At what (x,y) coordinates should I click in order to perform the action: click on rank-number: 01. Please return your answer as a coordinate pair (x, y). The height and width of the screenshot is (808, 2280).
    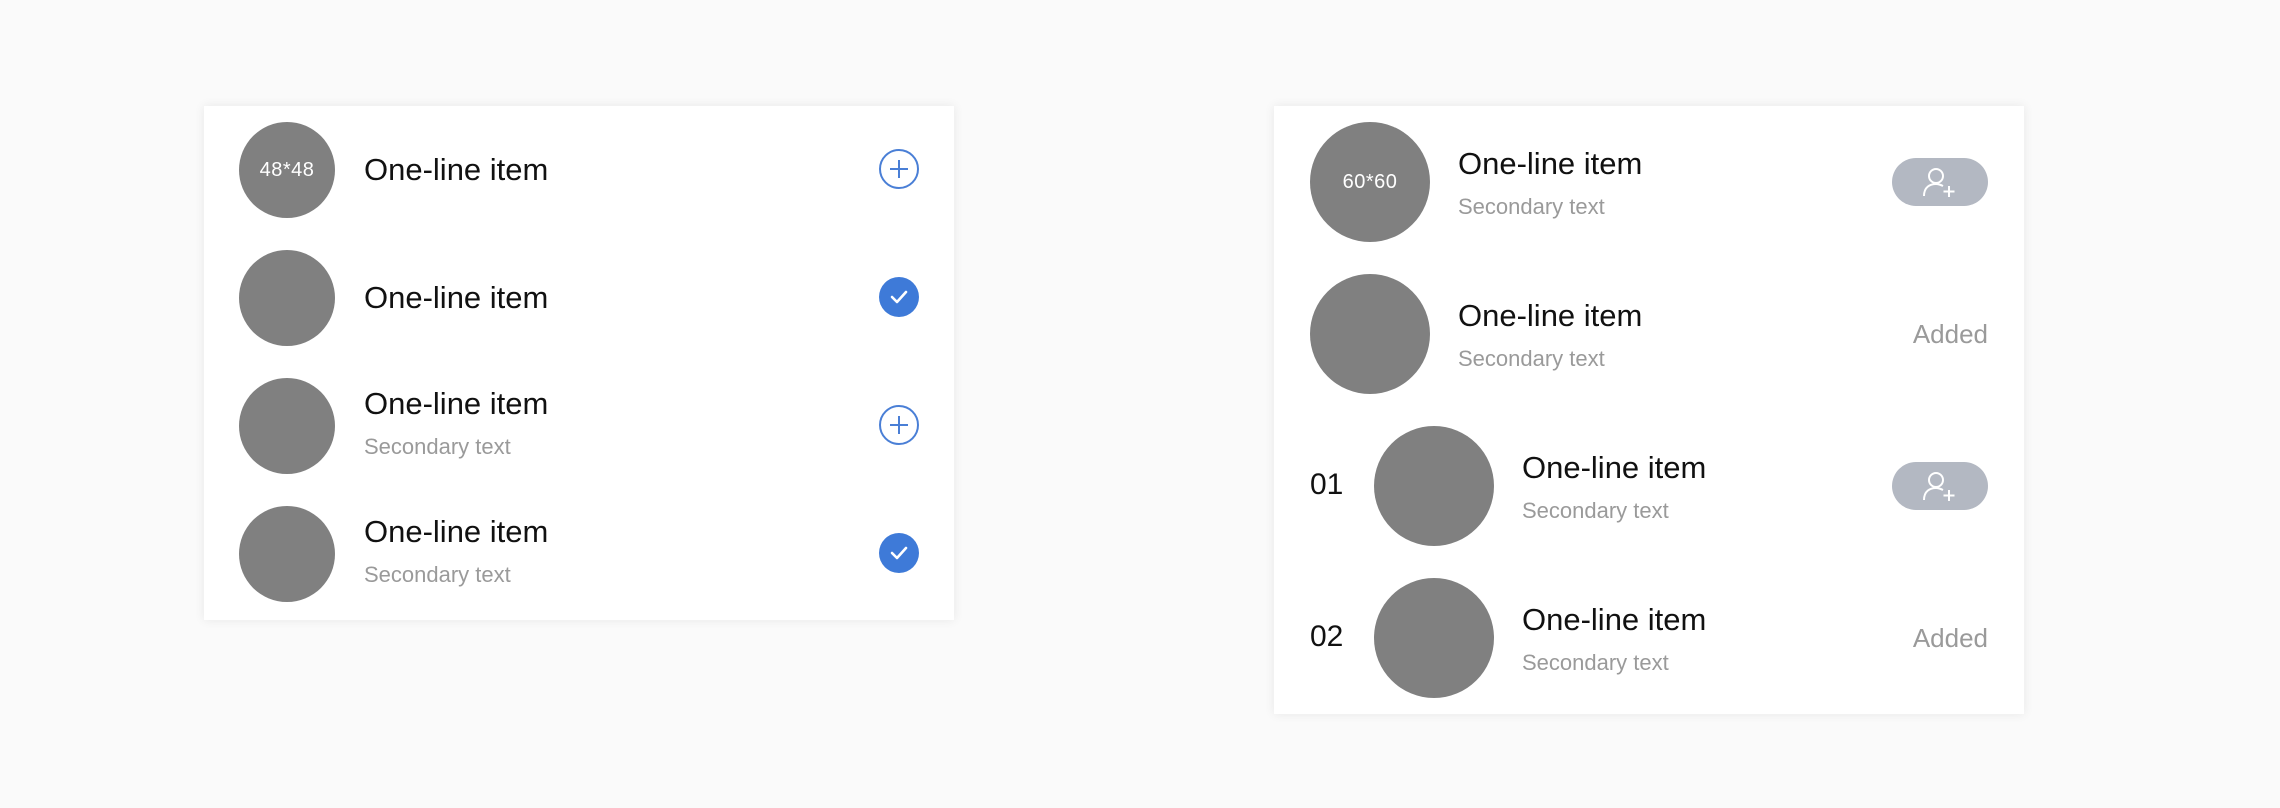
    Looking at the image, I should click on (1327, 484).